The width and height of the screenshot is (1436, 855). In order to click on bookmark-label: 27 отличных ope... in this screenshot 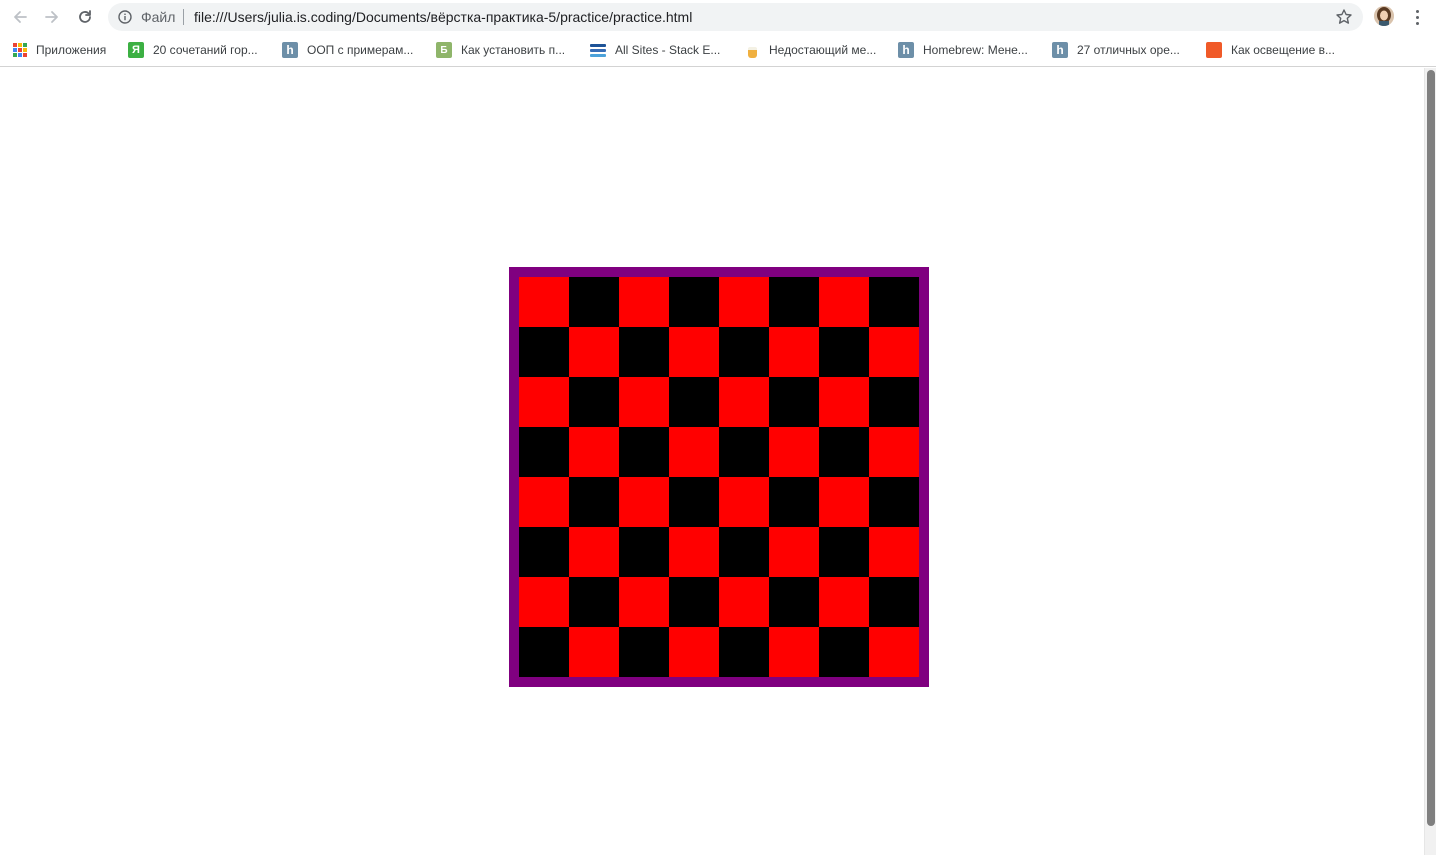, I will do `click(1128, 50)`.